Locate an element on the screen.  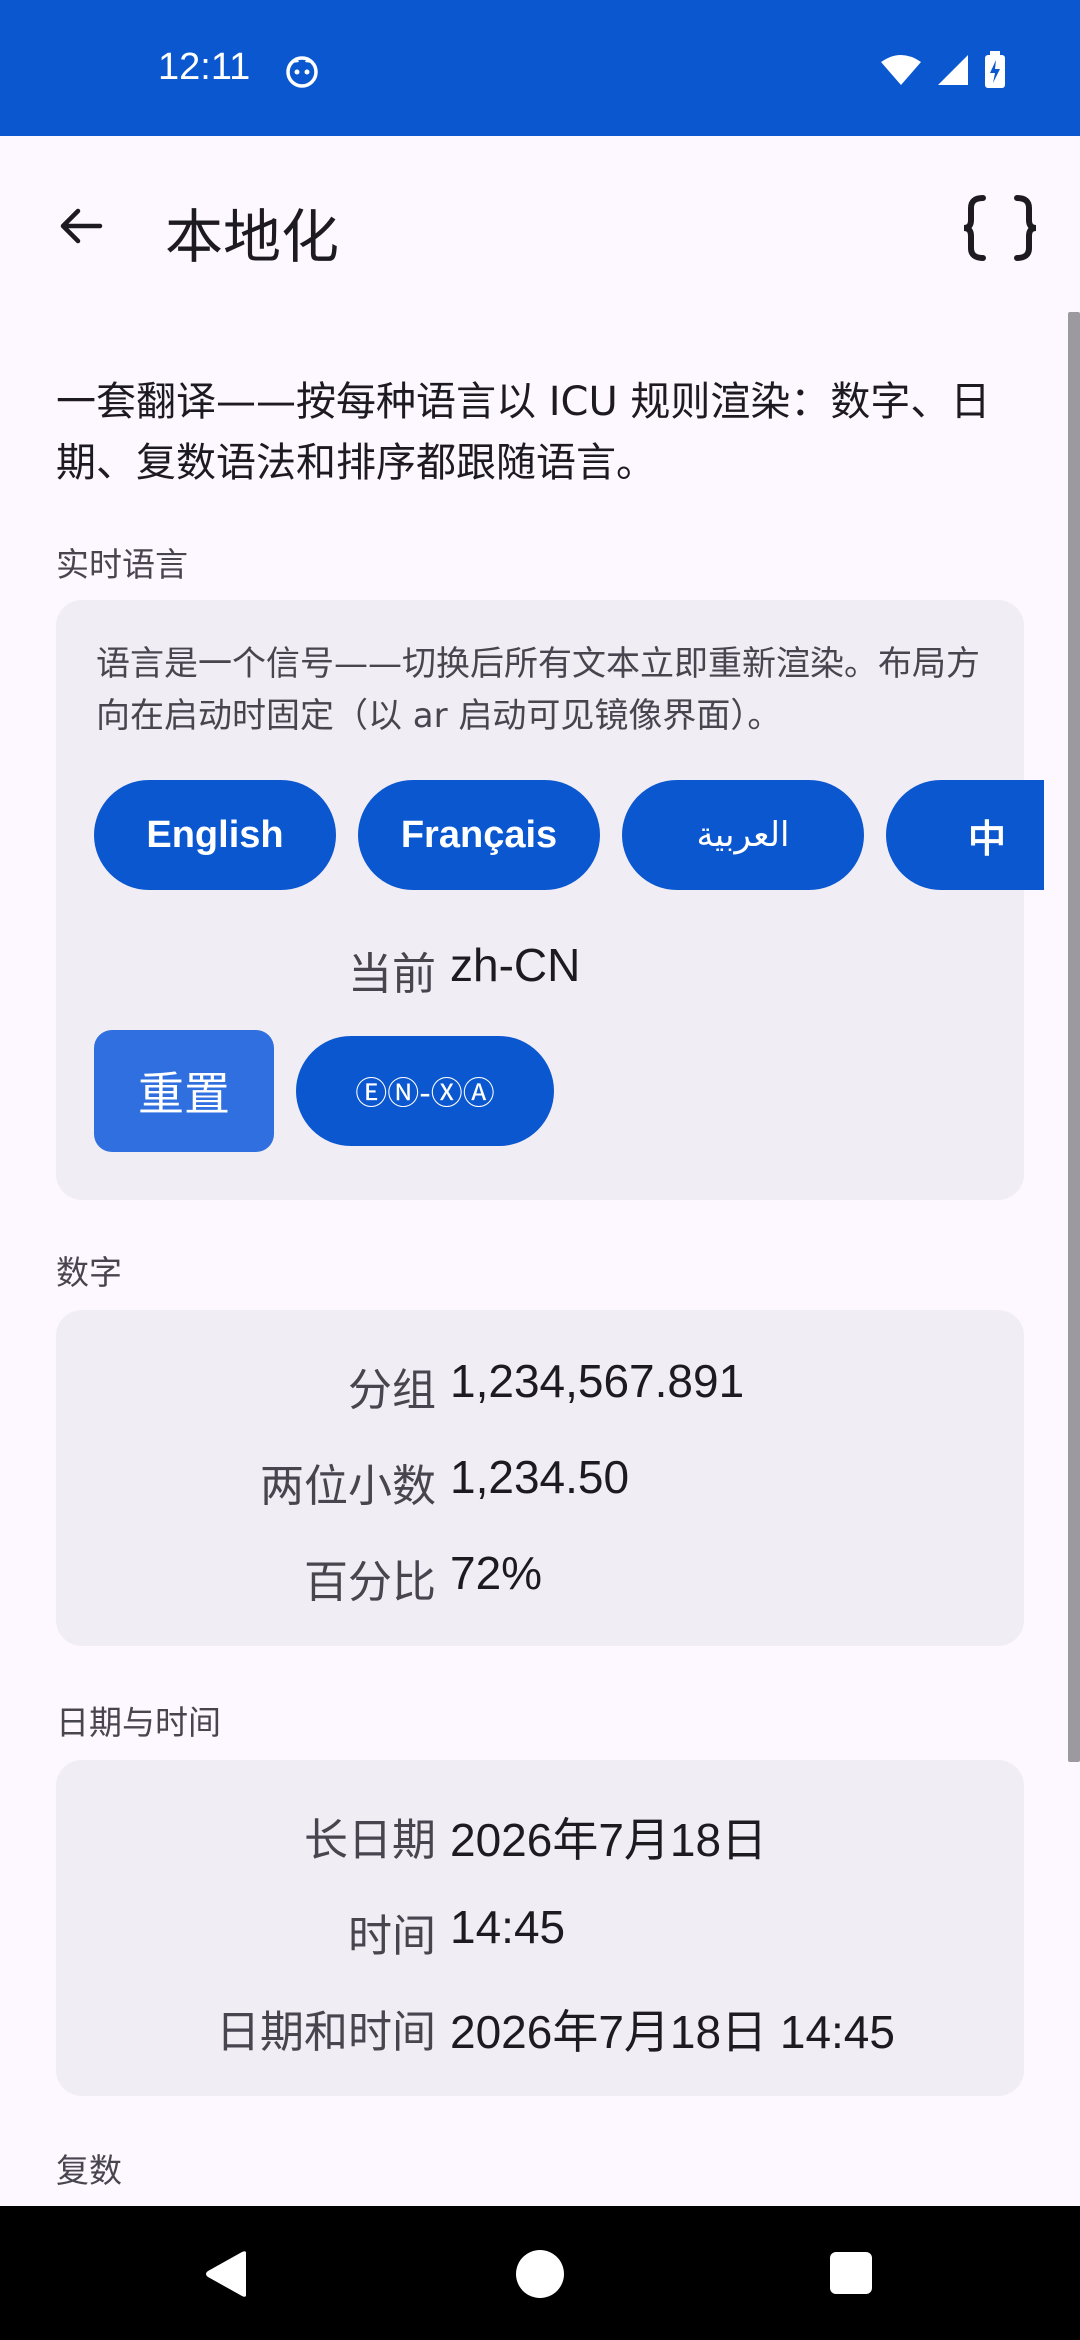
status-bar: 12:11 is located at coordinates (540, 68).